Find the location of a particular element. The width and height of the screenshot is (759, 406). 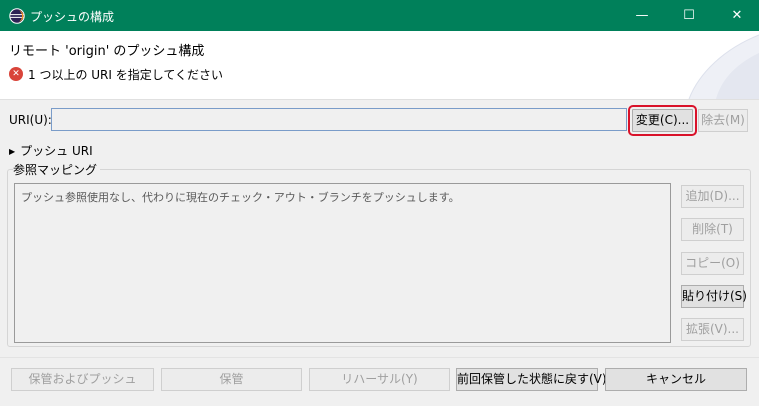

header-banner-graphic is located at coordinates (723, 66).